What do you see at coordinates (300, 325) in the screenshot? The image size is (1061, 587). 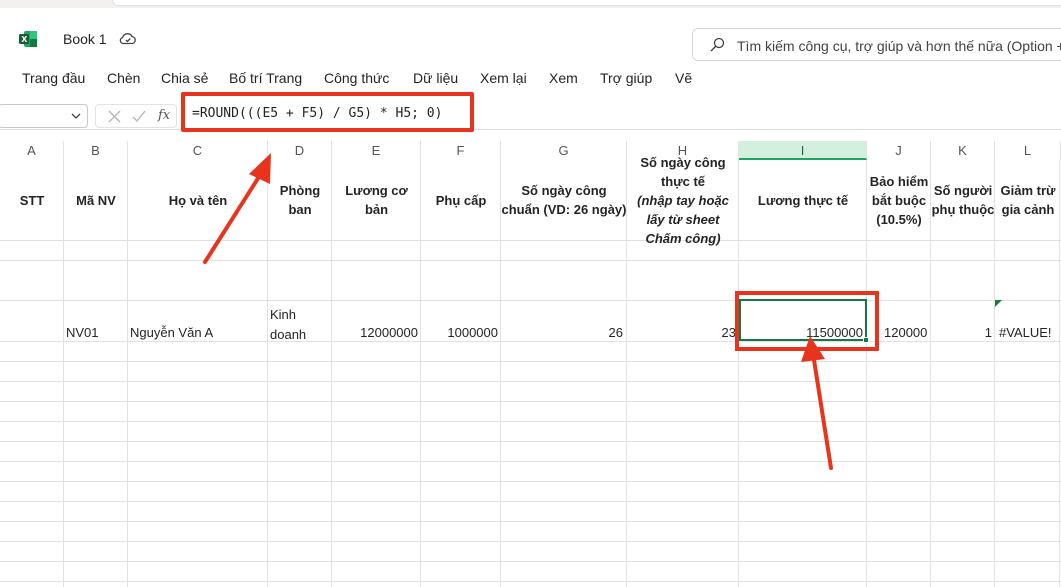 I see `cell-d5: Kinh doanh` at bounding box center [300, 325].